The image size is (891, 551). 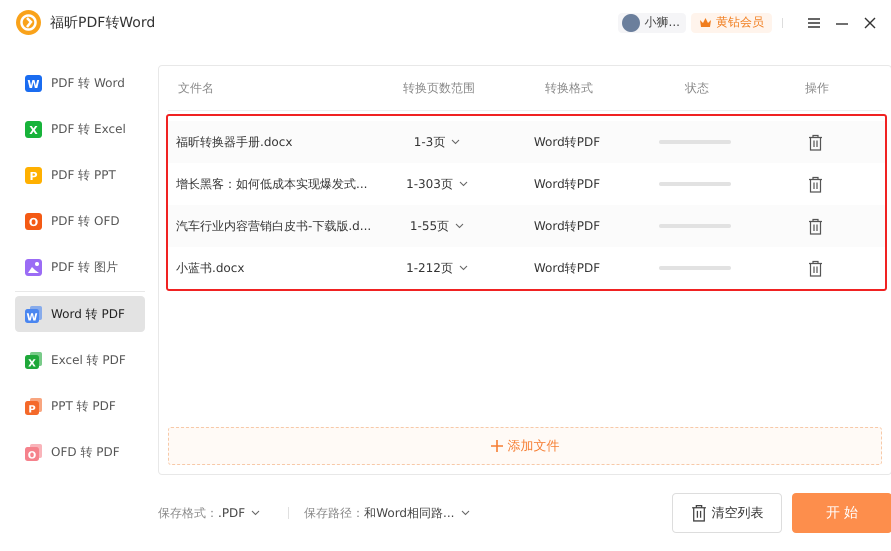 I want to click on column-header: 状态, so click(x=697, y=87).